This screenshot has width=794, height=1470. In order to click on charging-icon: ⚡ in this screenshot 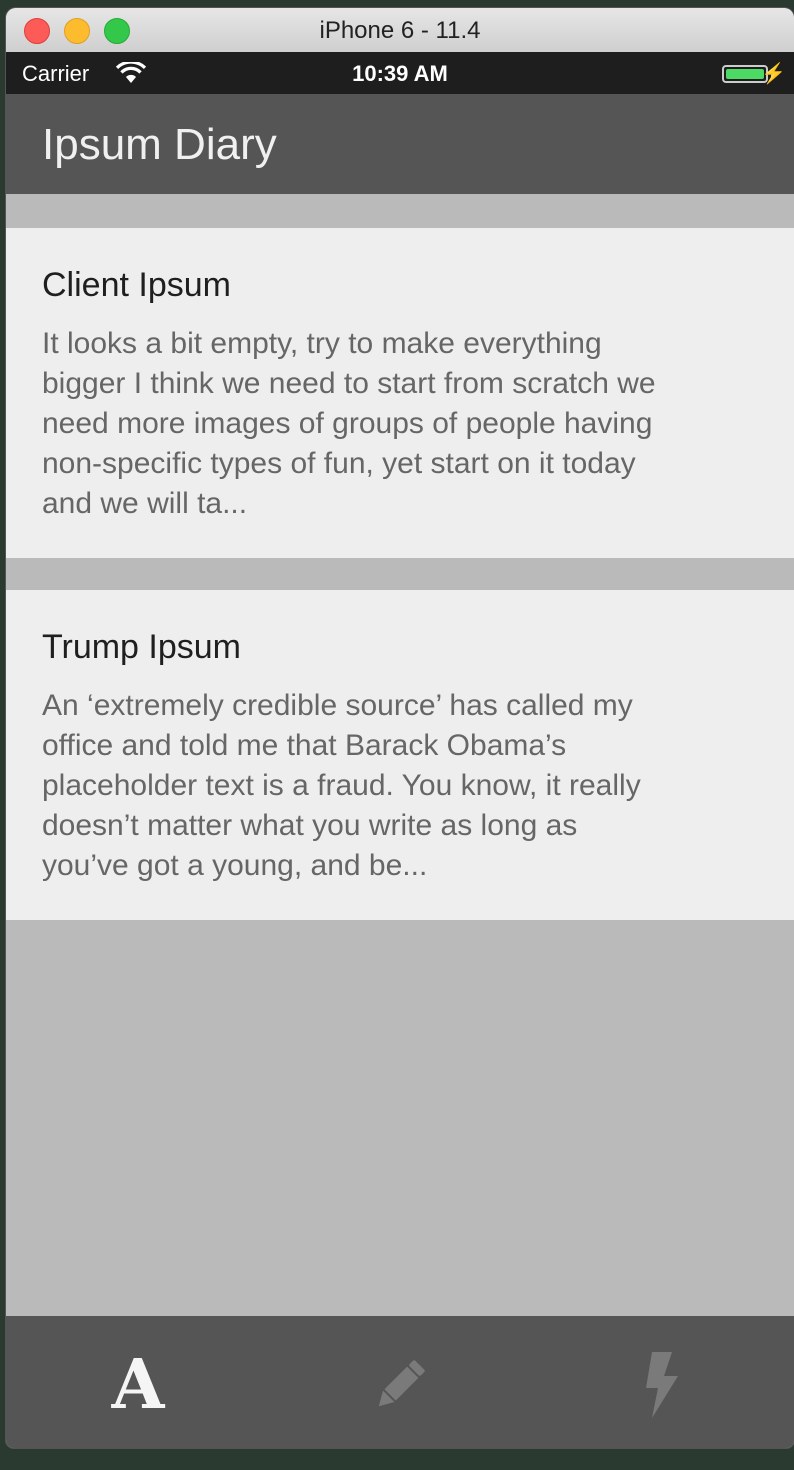, I will do `click(773, 74)`.